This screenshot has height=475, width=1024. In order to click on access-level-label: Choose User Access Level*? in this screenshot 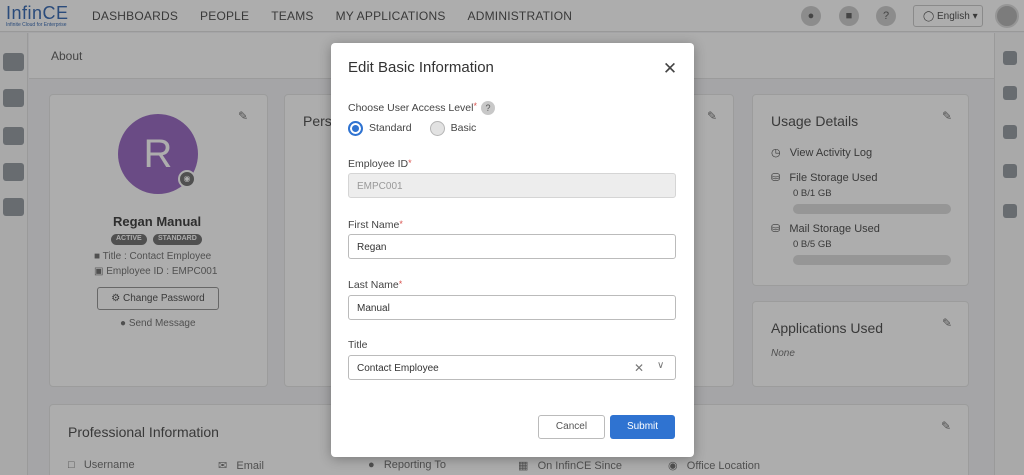, I will do `click(421, 108)`.